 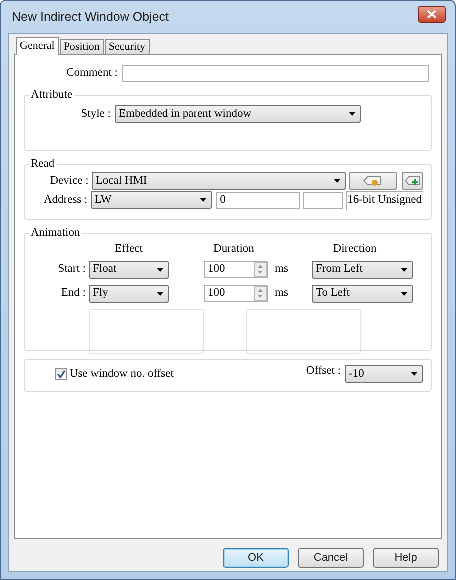 What do you see at coordinates (52, 95) in the screenshot?
I see `group-title: Attribute` at bounding box center [52, 95].